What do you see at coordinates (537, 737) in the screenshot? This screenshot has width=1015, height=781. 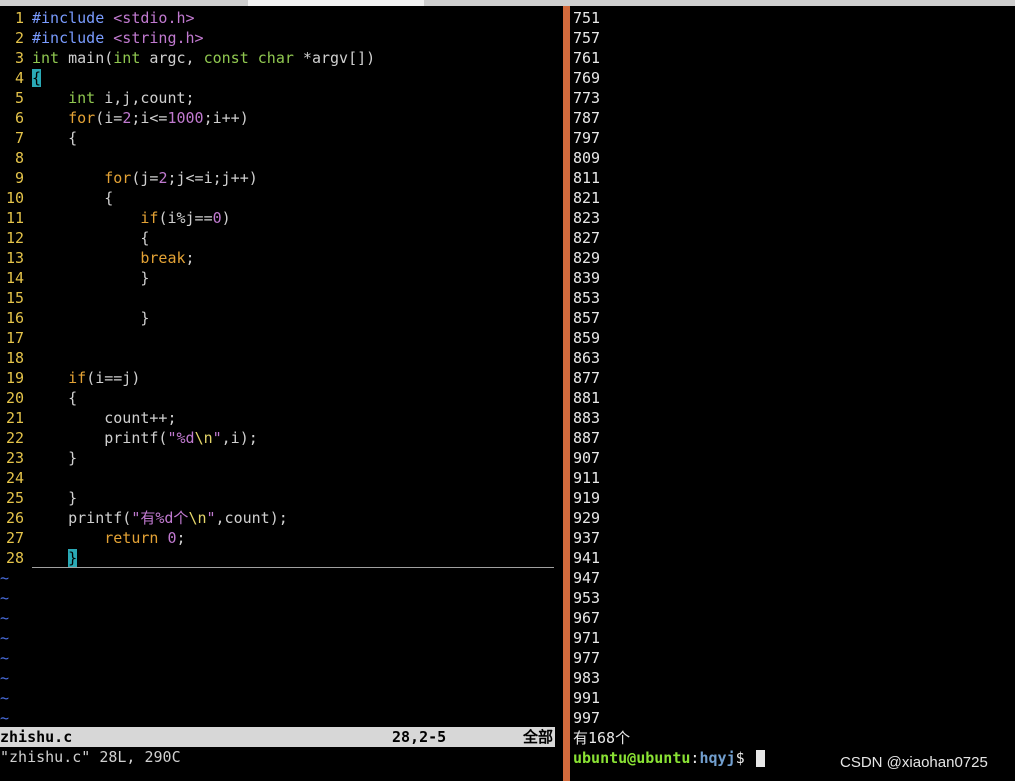 I see `status-scroll-percent: 全部` at bounding box center [537, 737].